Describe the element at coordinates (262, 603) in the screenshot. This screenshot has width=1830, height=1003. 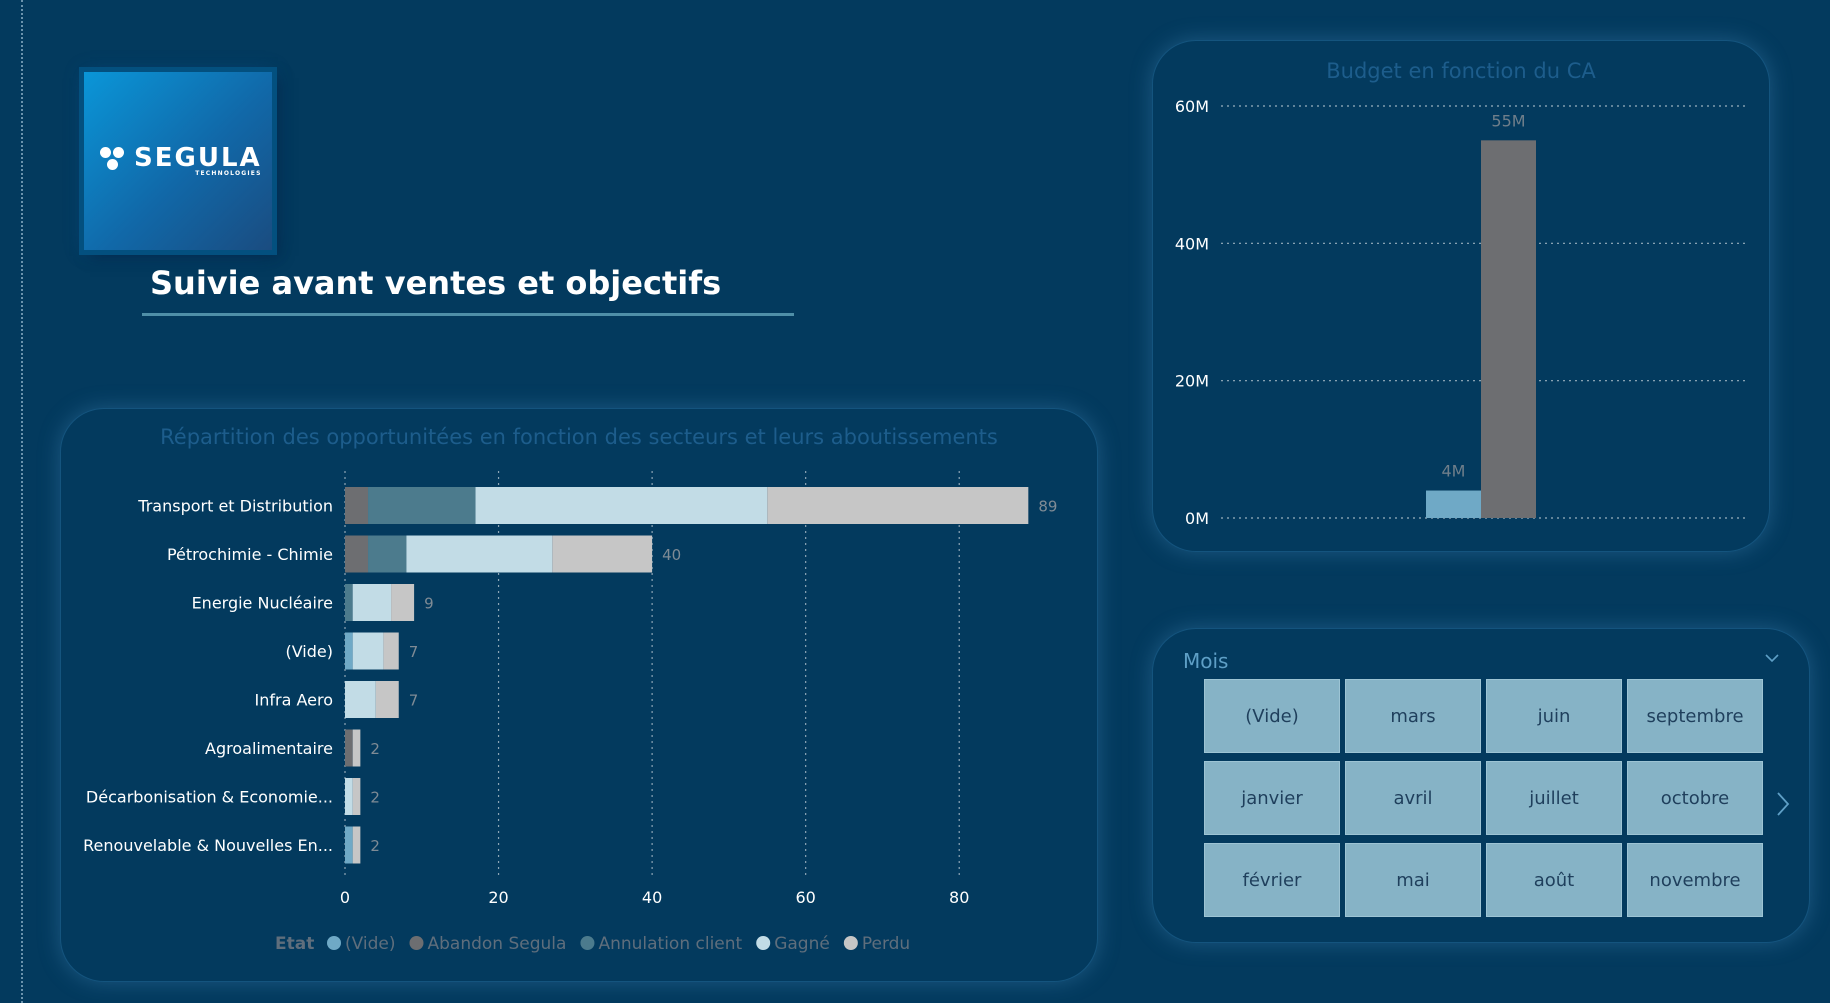
I see `sector-category-label: Energie Nucléaire` at that location.